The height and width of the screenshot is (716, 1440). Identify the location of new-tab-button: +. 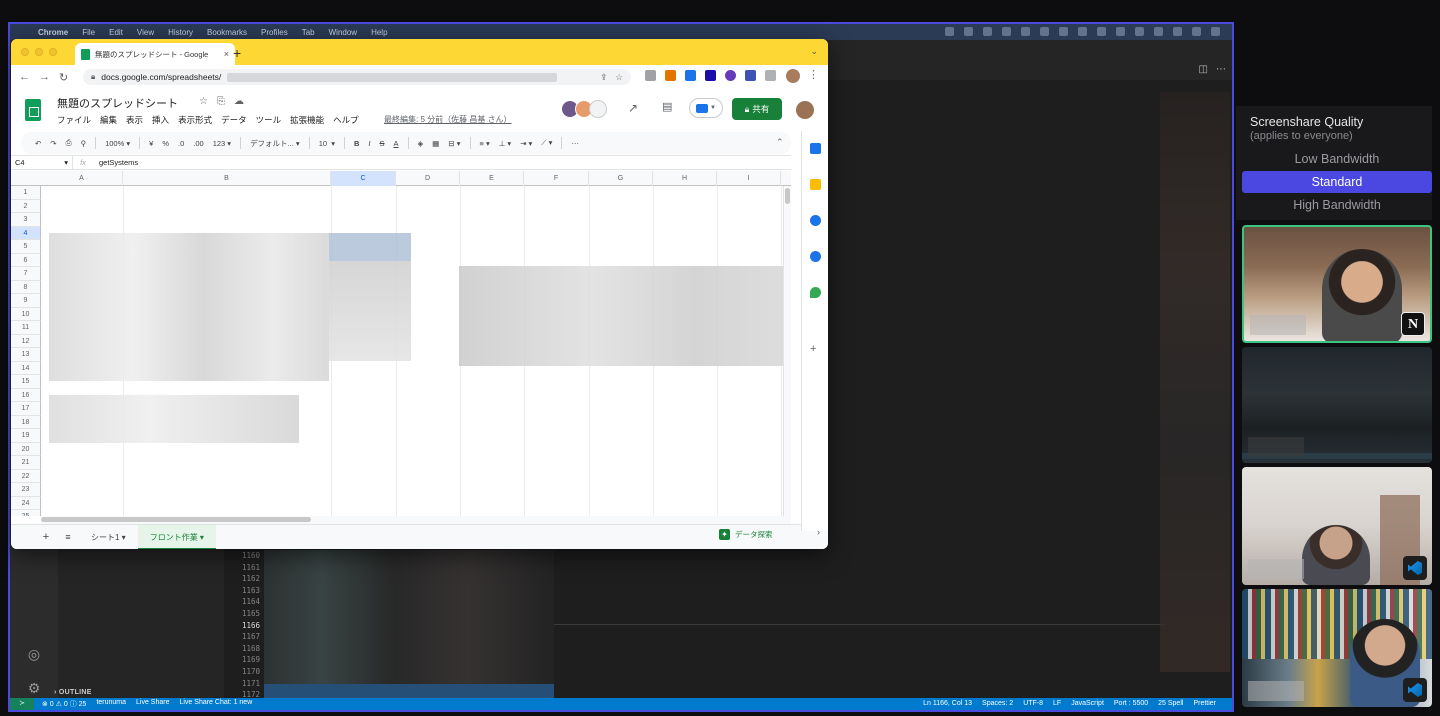
(237, 53).